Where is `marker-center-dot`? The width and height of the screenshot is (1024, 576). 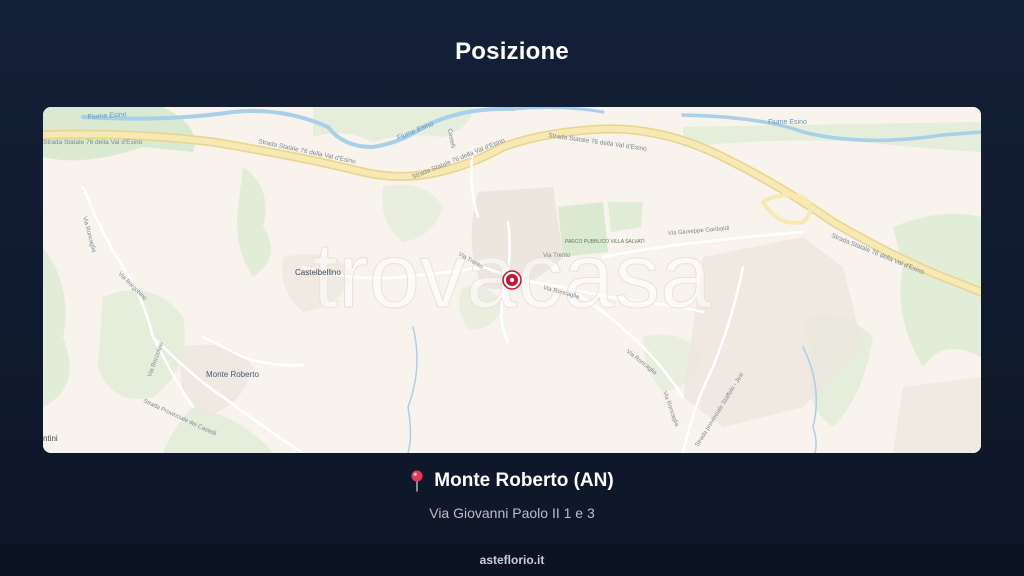 marker-center-dot is located at coordinates (512, 280).